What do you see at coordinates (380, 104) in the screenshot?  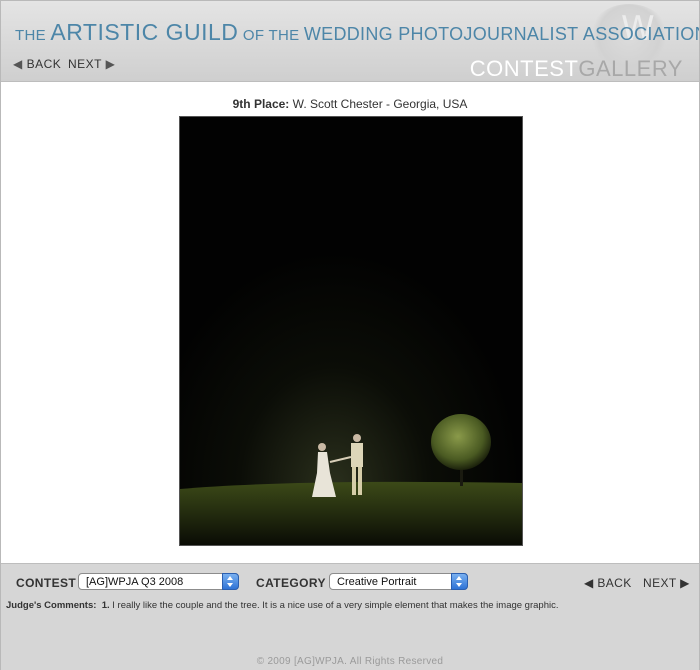 I see `photographer: W. Scott Chester - Georgia, USA` at bounding box center [380, 104].